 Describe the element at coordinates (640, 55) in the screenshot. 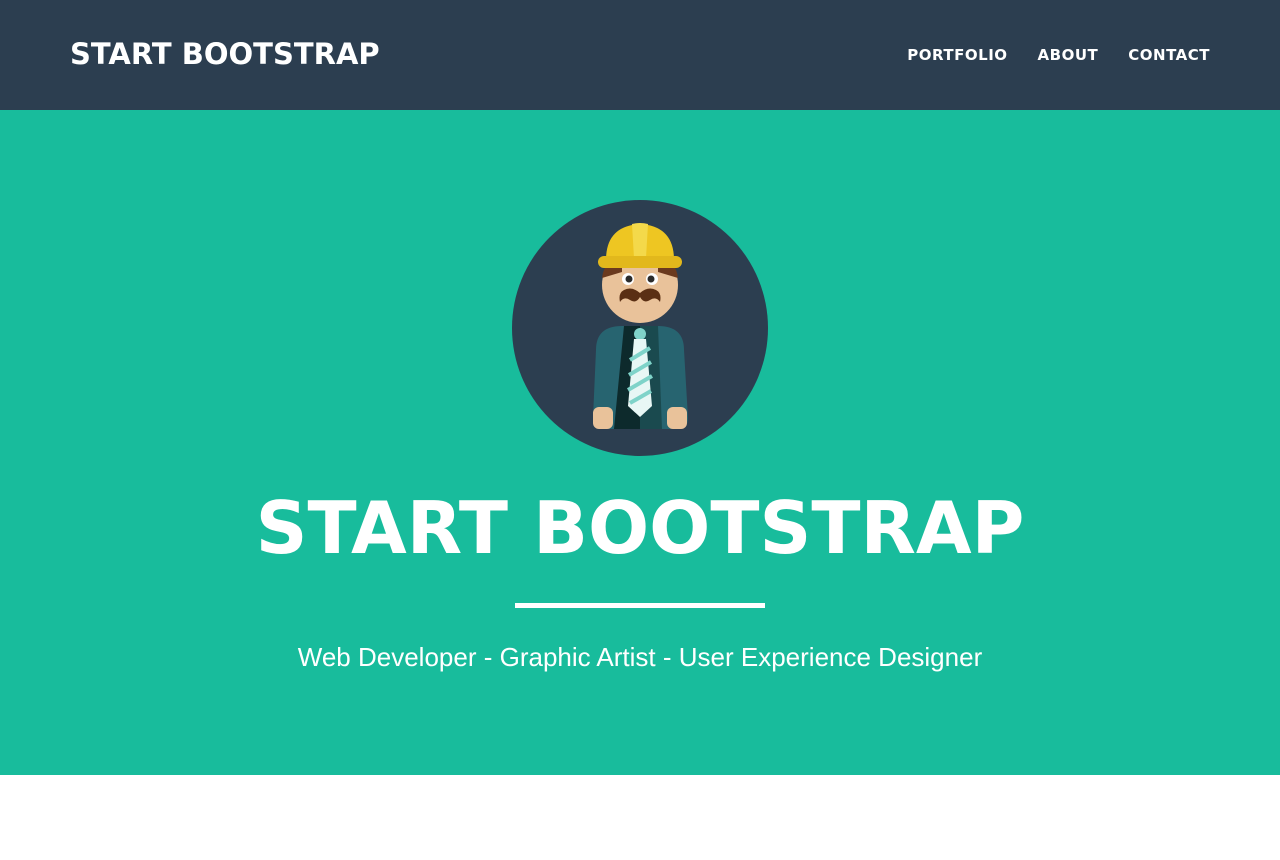

I see `navbar: START BOOTSTRAP PORTFOLIO ABOUT CONTACT` at that location.